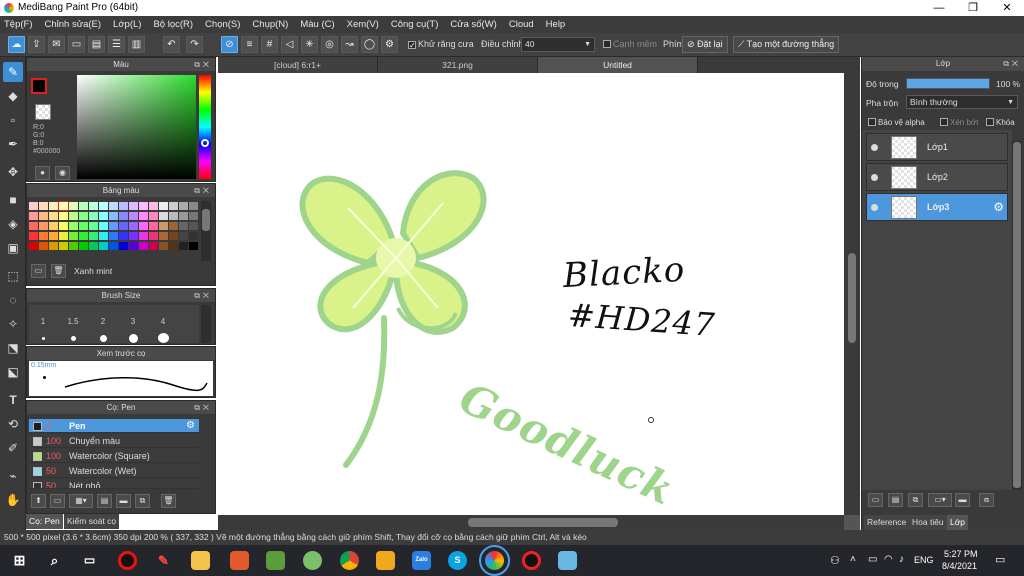  What do you see at coordinates (13, 172) in the screenshot?
I see `move-tool-icon: ✥` at bounding box center [13, 172].